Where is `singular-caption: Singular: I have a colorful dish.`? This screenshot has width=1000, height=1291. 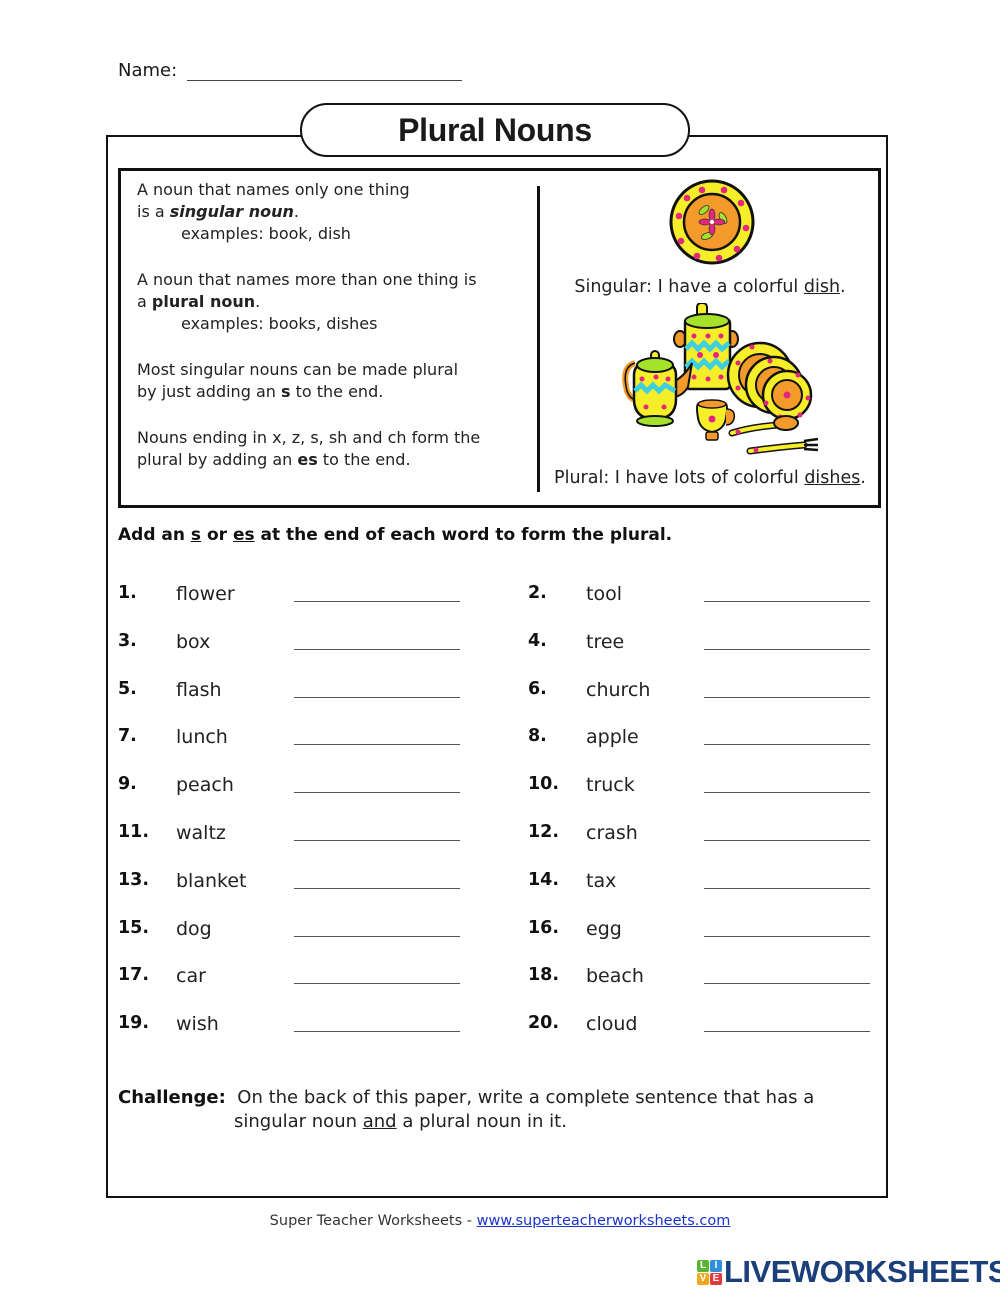
singular-caption: Singular: I have a colorful dish. is located at coordinates (710, 287).